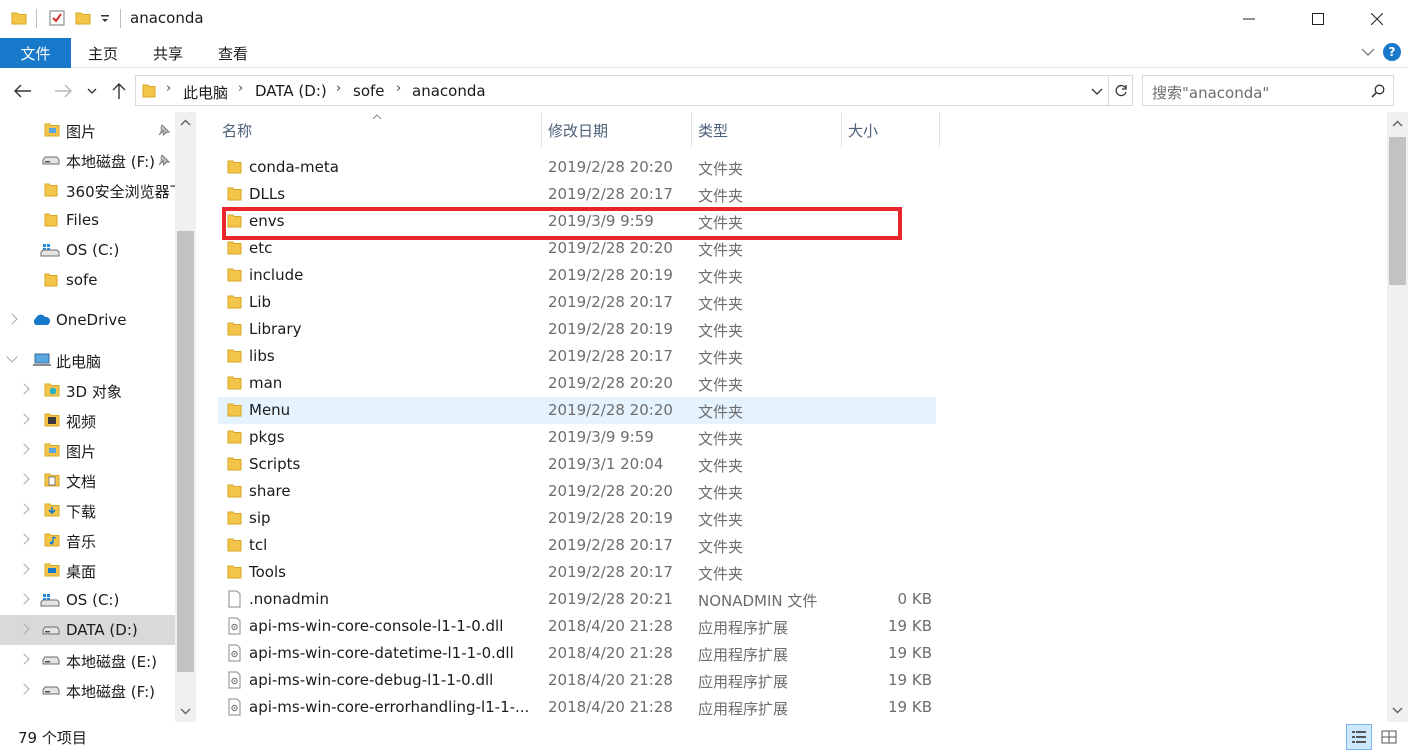 The image size is (1408, 752). I want to click on file-row: Lib 2019/2/28 20:17 文件夹, so click(577, 302).